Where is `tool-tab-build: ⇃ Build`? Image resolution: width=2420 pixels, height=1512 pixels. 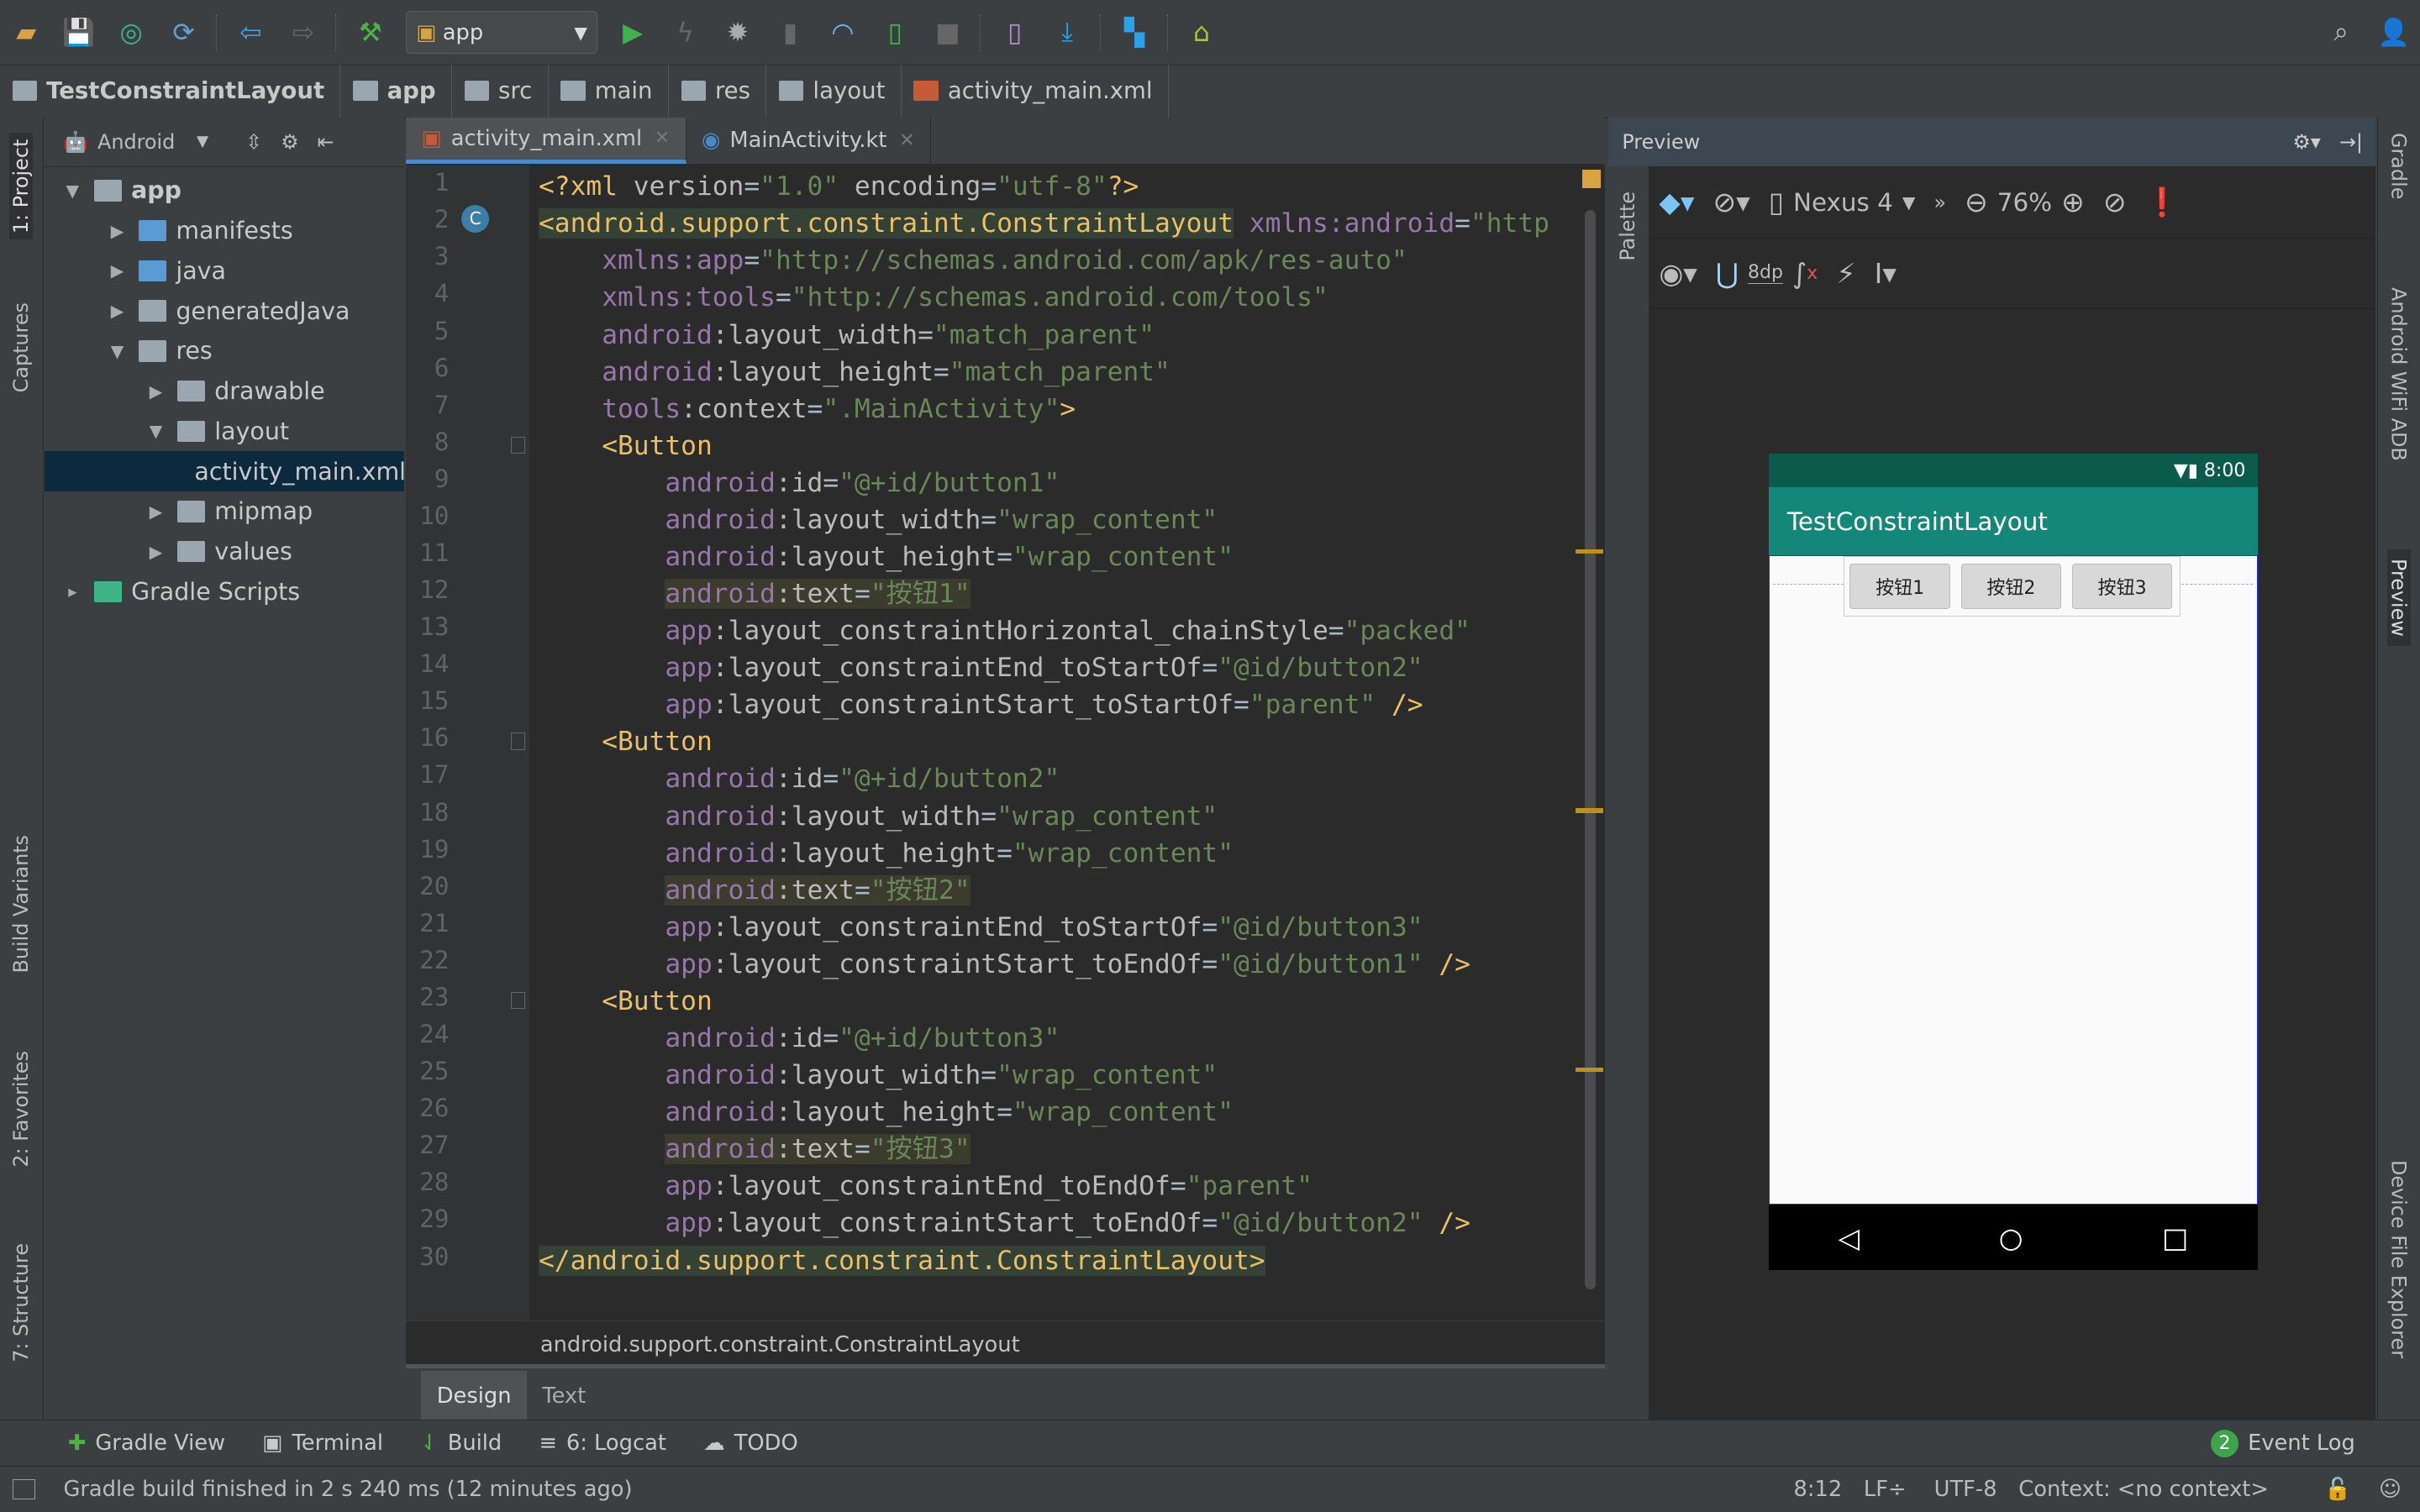 tool-tab-build: ⇃ Build is located at coordinates (461, 1443).